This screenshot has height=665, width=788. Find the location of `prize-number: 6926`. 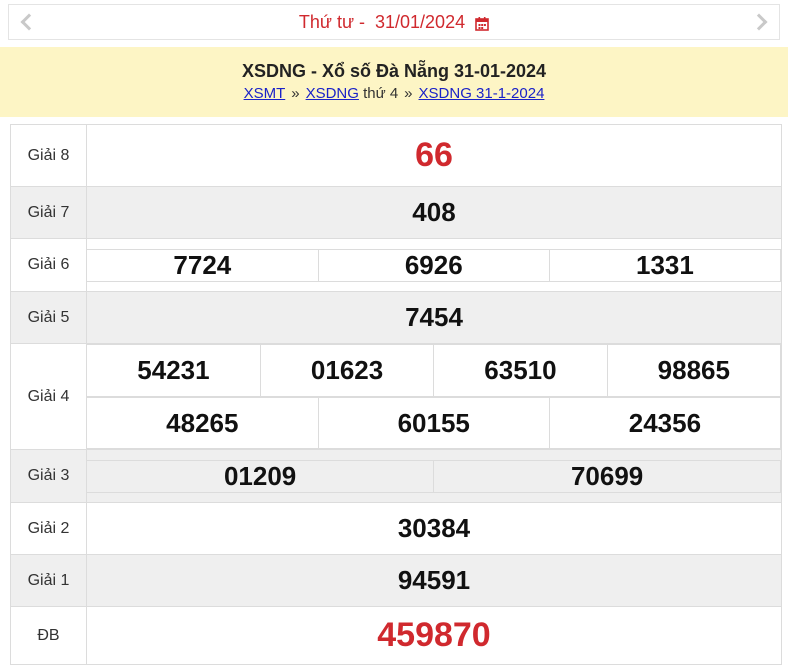

prize-number: 6926 is located at coordinates (433, 265).